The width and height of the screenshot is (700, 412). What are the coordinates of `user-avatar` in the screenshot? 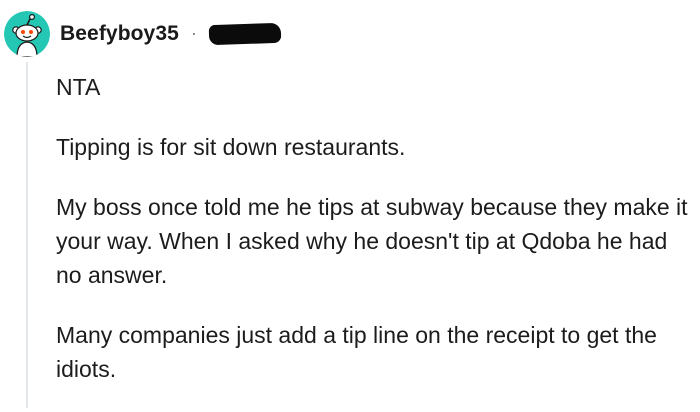 It's located at (27, 34).